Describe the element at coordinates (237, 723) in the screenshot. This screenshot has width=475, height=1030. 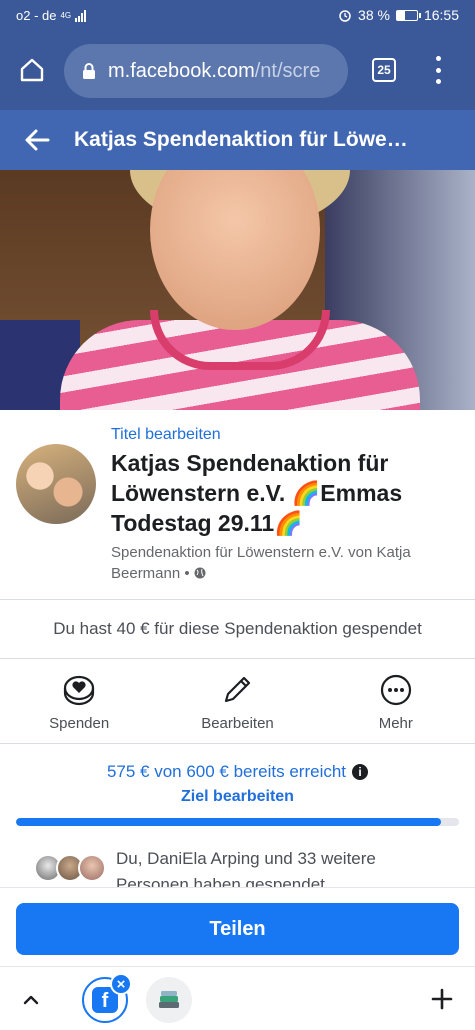
I see `edit-label: Bearbeiten` at that location.